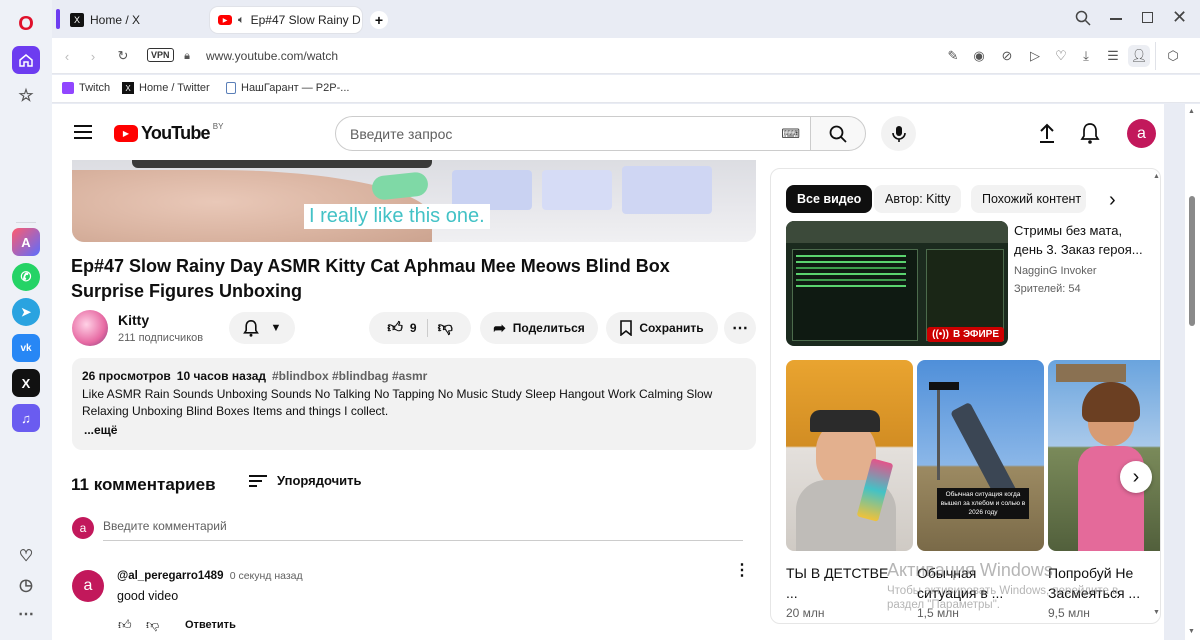 This screenshot has height=640, width=1200. What do you see at coordinates (401, 134) in the screenshot?
I see `search-input: Введите запрос` at bounding box center [401, 134].